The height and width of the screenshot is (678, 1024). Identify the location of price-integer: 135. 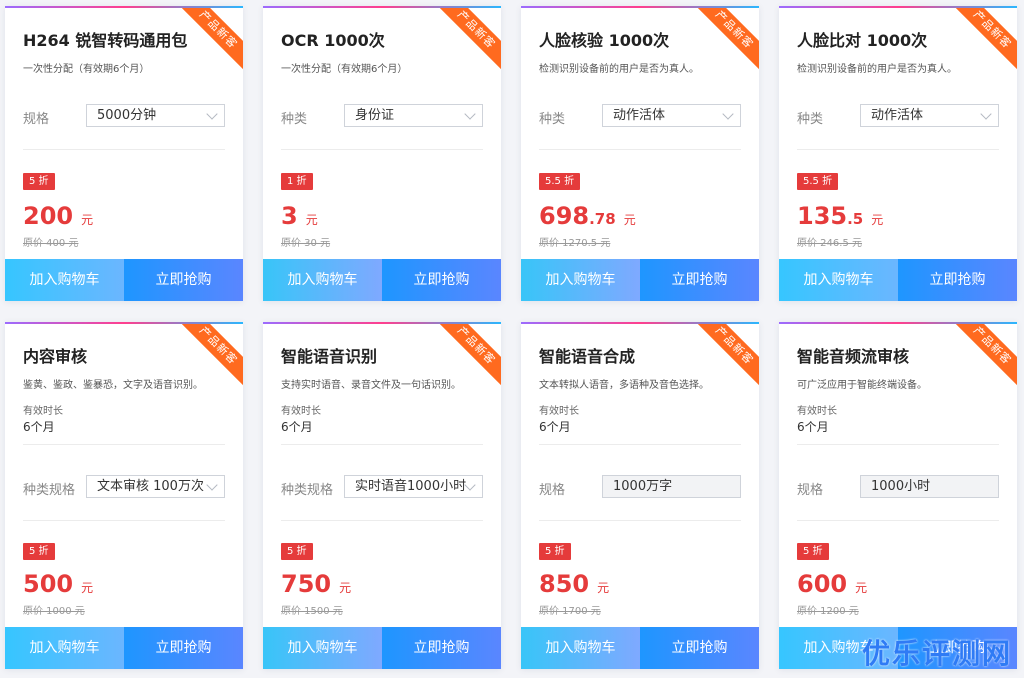
(822, 216).